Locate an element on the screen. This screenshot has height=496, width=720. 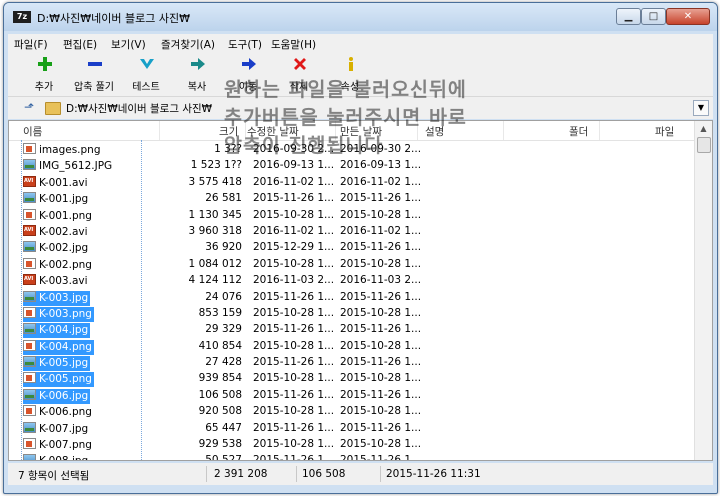
file-name-cell: K-003.jpg is located at coordinates (57, 298).